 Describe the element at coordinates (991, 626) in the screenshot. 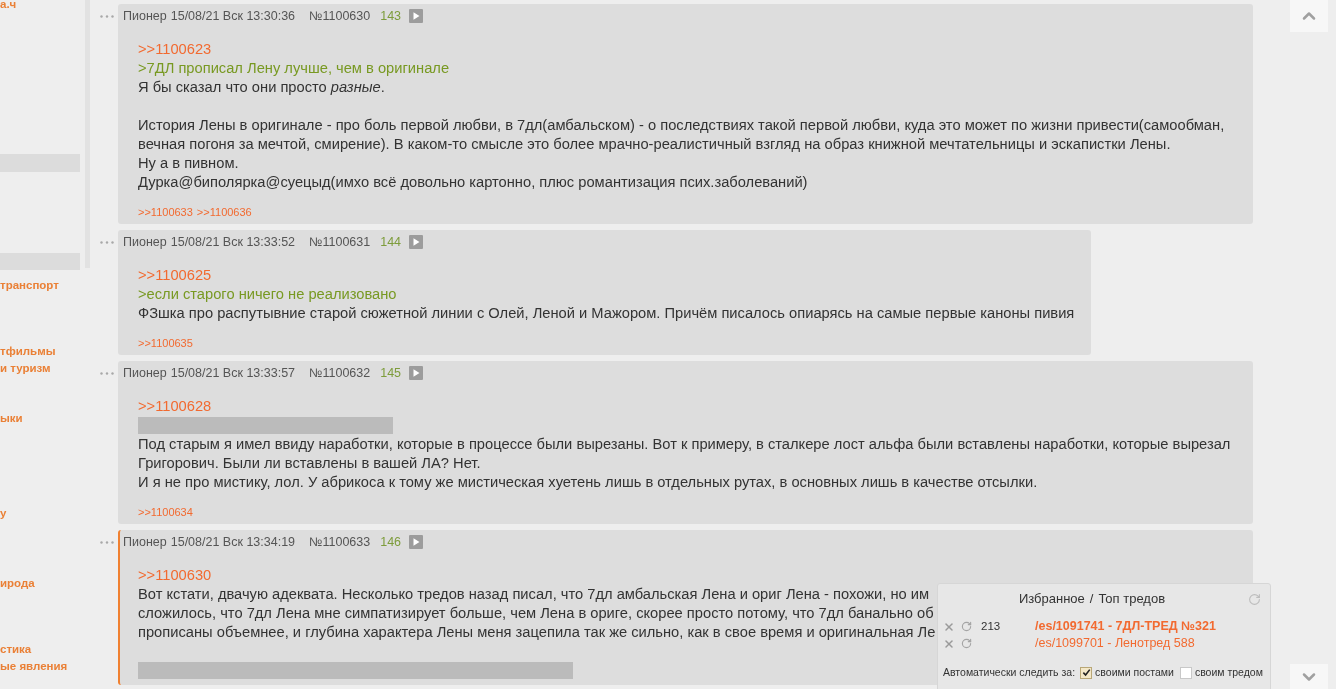

I see `new-posts-count: 213` at that location.